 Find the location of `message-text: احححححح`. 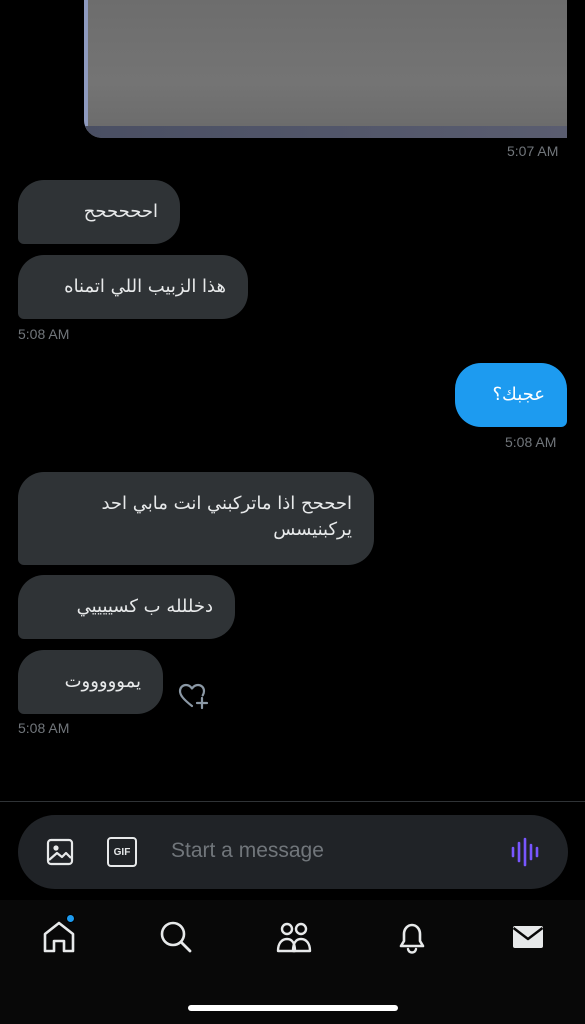

message-text: احححححح is located at coordinates (120, 211).